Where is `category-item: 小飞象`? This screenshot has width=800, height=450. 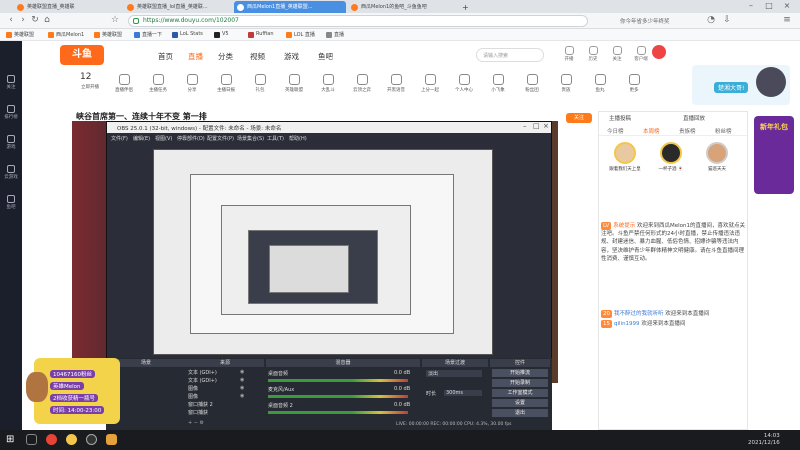
category-item: 小飞象 is located at coordinates (498, 83).